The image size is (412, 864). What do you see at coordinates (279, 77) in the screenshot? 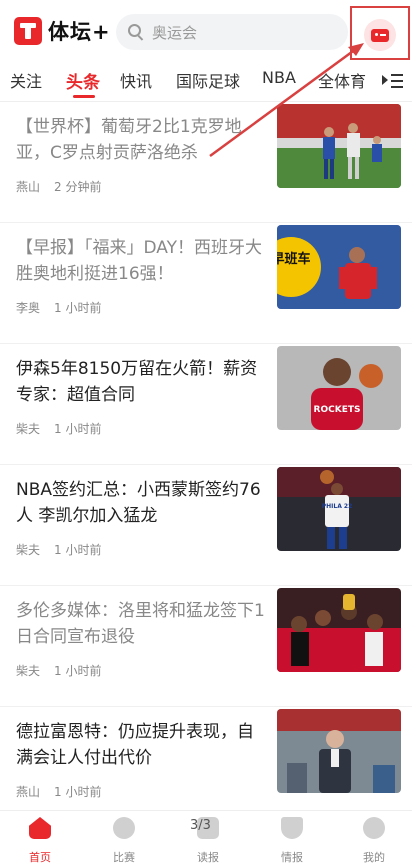
I see `tab-nba: NBA` at bounding box center [279, 77].